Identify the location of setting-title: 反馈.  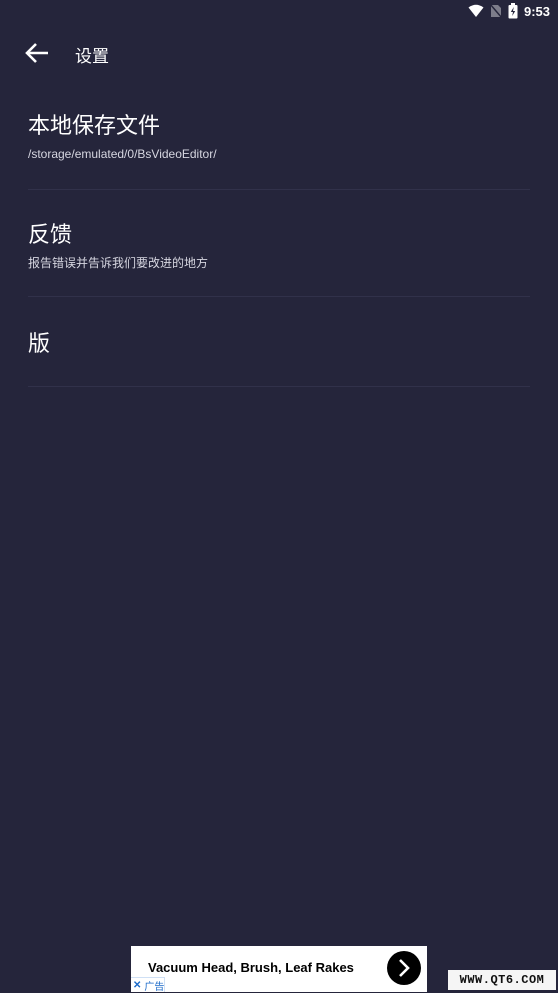
(50, 235).